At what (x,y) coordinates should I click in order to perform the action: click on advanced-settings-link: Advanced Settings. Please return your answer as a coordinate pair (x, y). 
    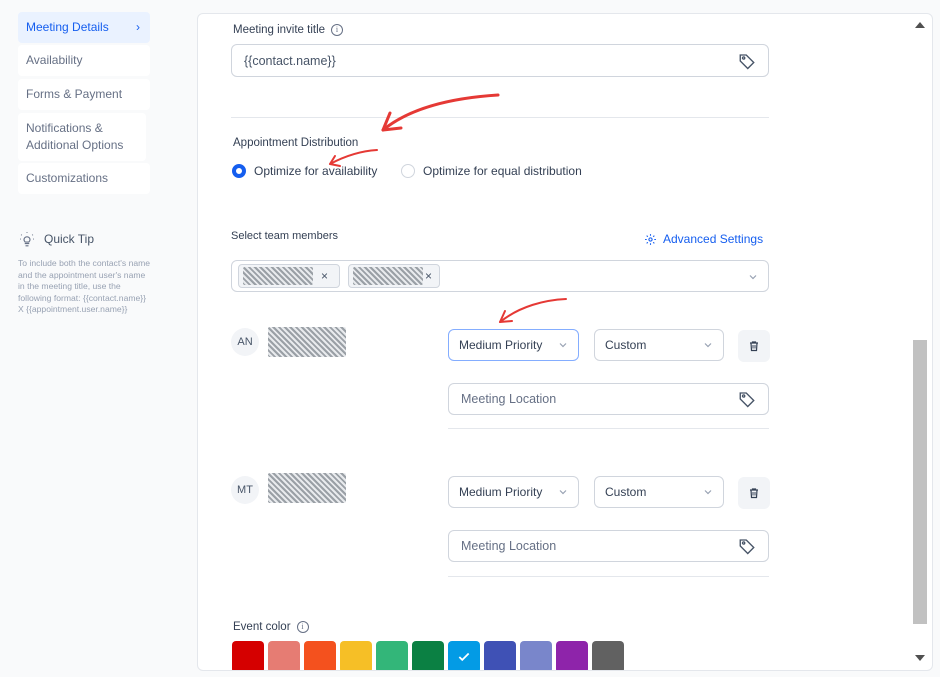
    Looking at the image, I should click on (703, 239).